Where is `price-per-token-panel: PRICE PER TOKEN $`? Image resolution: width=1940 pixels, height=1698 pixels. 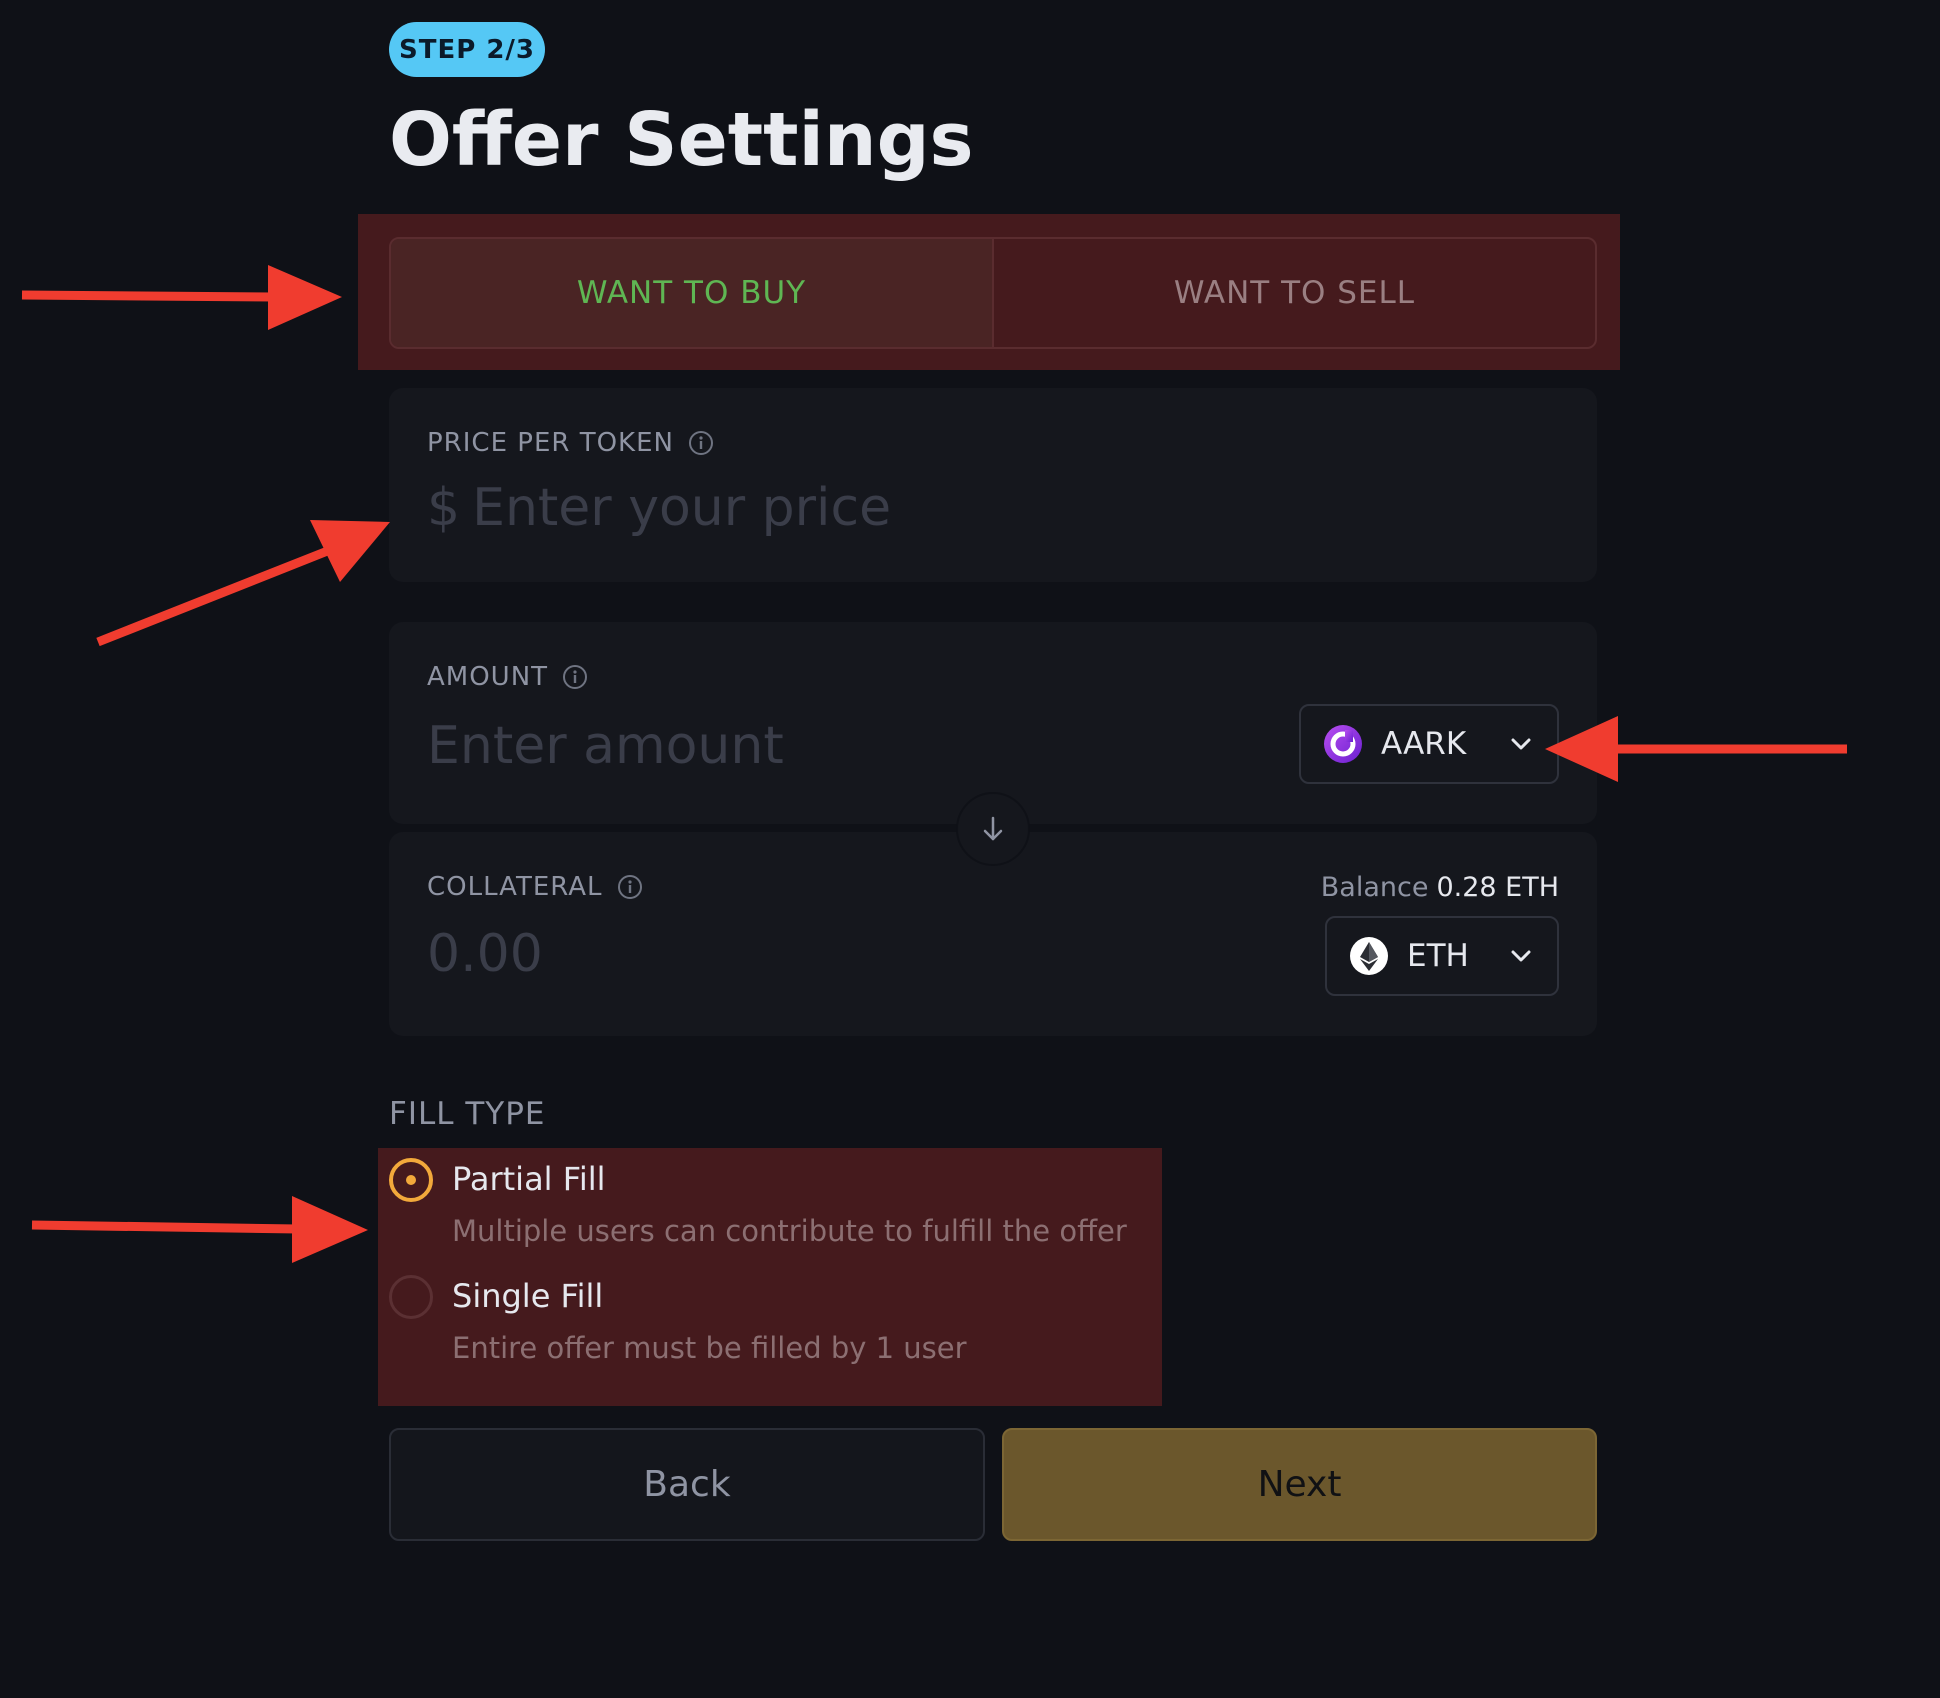
price-per-token-panel: PRICE PER TOKEN $ is located at coordinates (993, 485).